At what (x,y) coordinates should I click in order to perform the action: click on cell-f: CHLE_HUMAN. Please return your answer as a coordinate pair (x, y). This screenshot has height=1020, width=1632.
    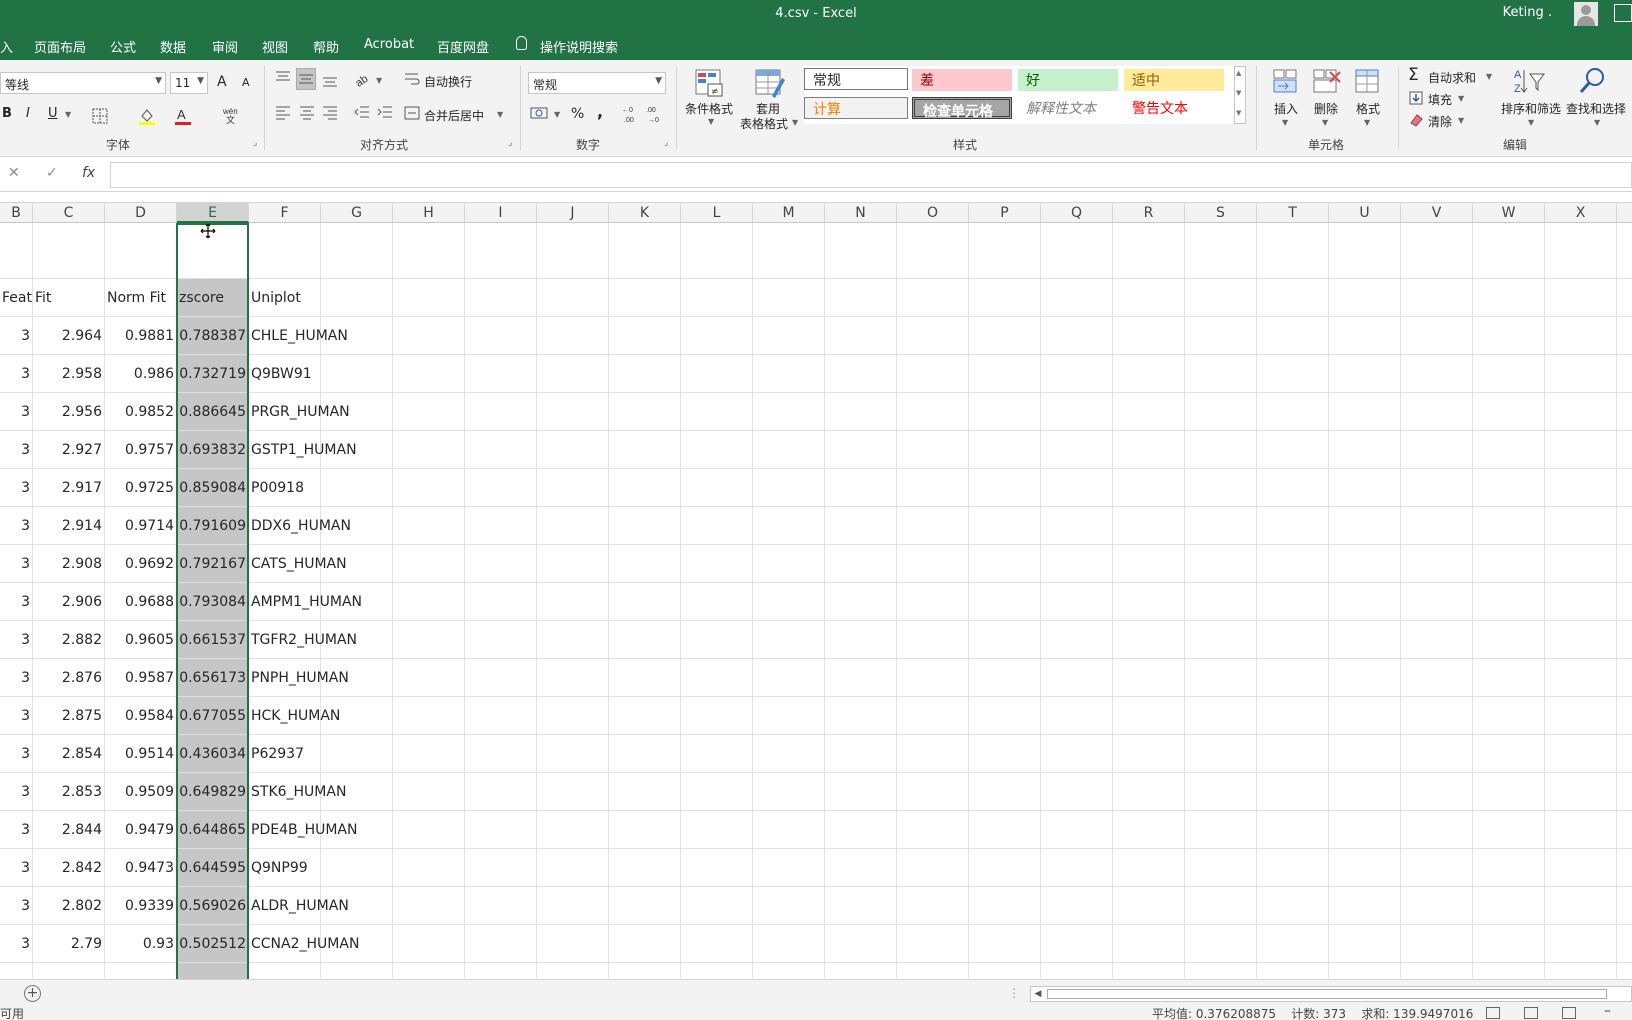
    Looking at the image, I should click on (319, 336).